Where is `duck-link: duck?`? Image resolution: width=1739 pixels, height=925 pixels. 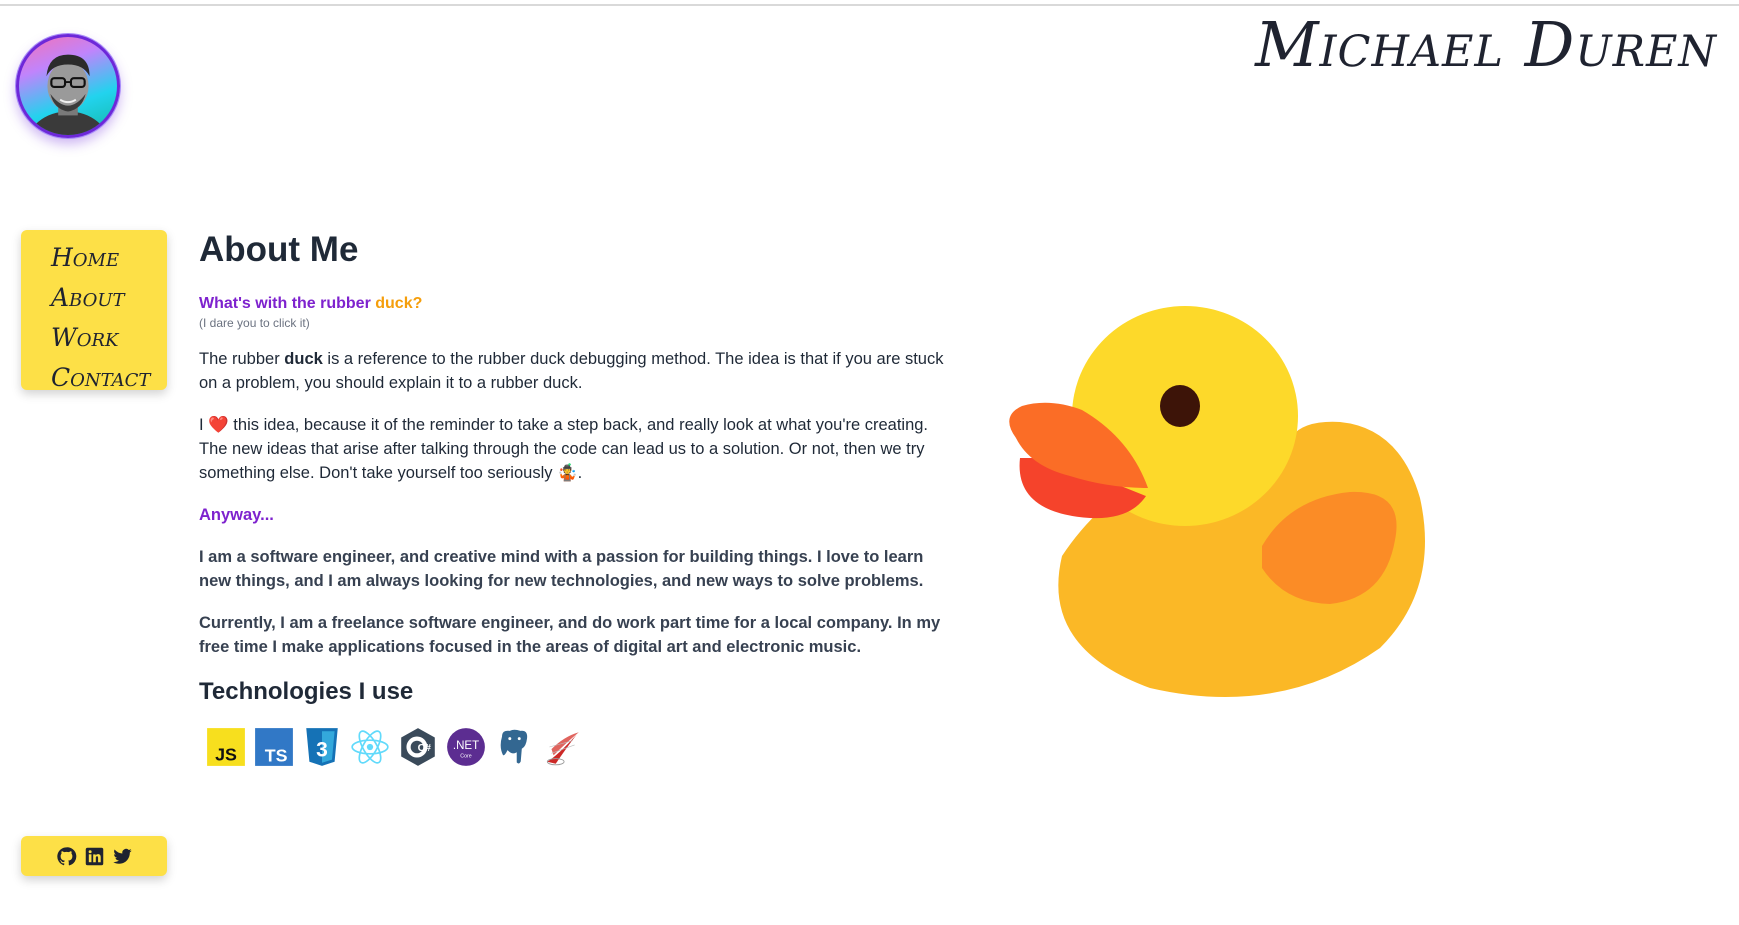 duck-link: duck? is located at coordinates (398, 303).